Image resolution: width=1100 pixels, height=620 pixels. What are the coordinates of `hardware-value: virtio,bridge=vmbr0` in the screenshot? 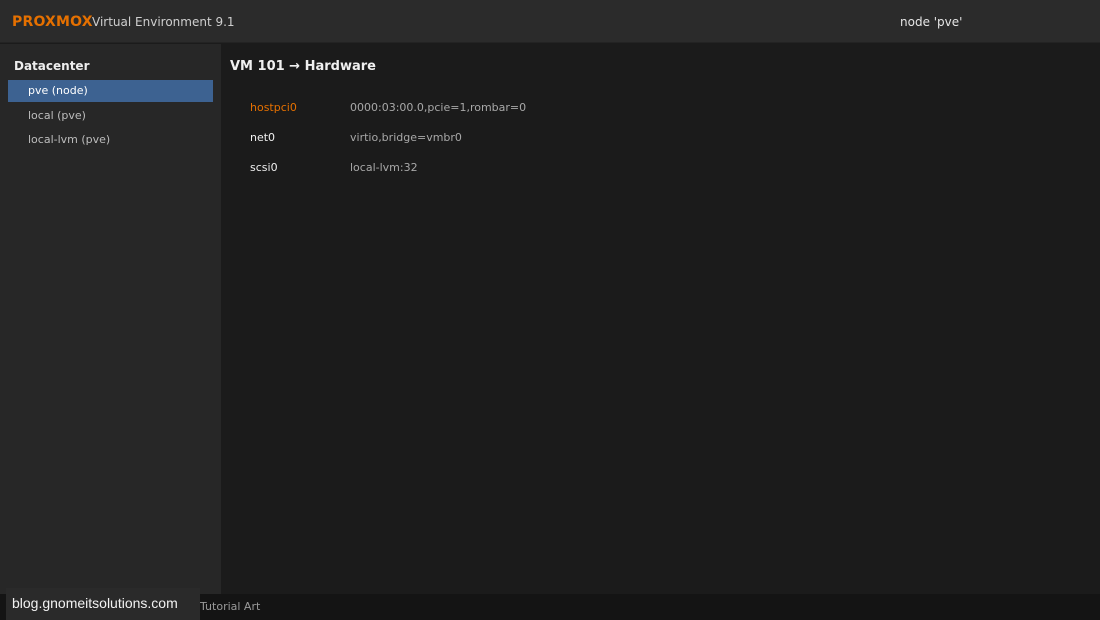 It's located at (406, 137).